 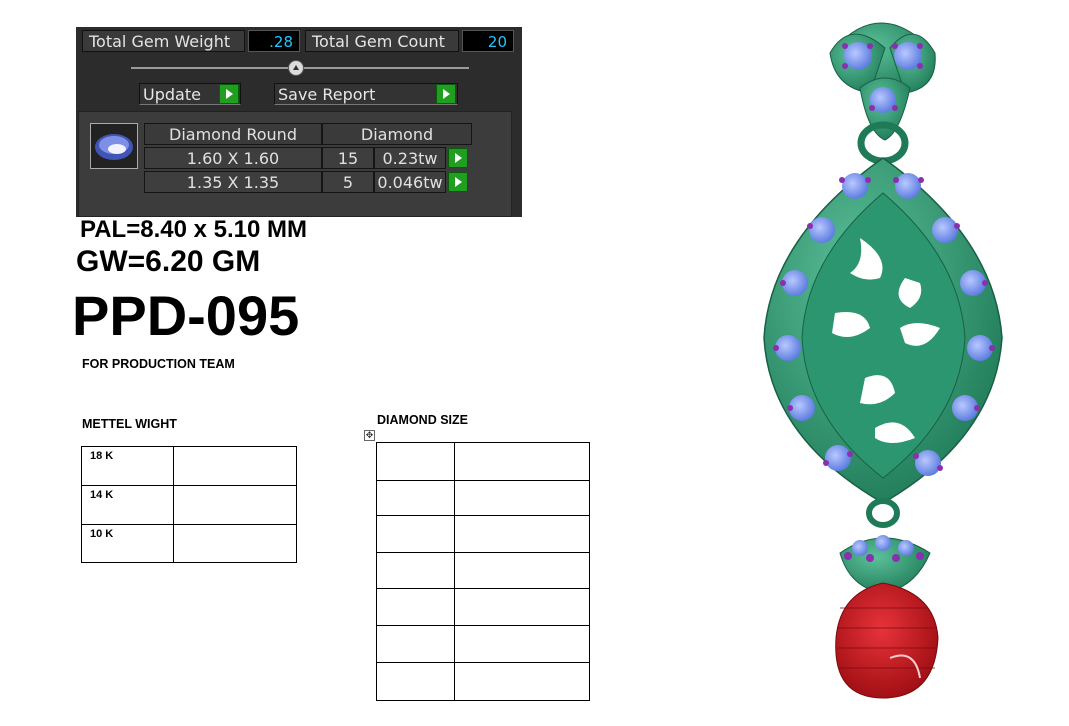 What do you see at coordinates (274, 41) in the screenshot?
I see `total-gem-weight-value: .28` at bounding box center [274, 41].